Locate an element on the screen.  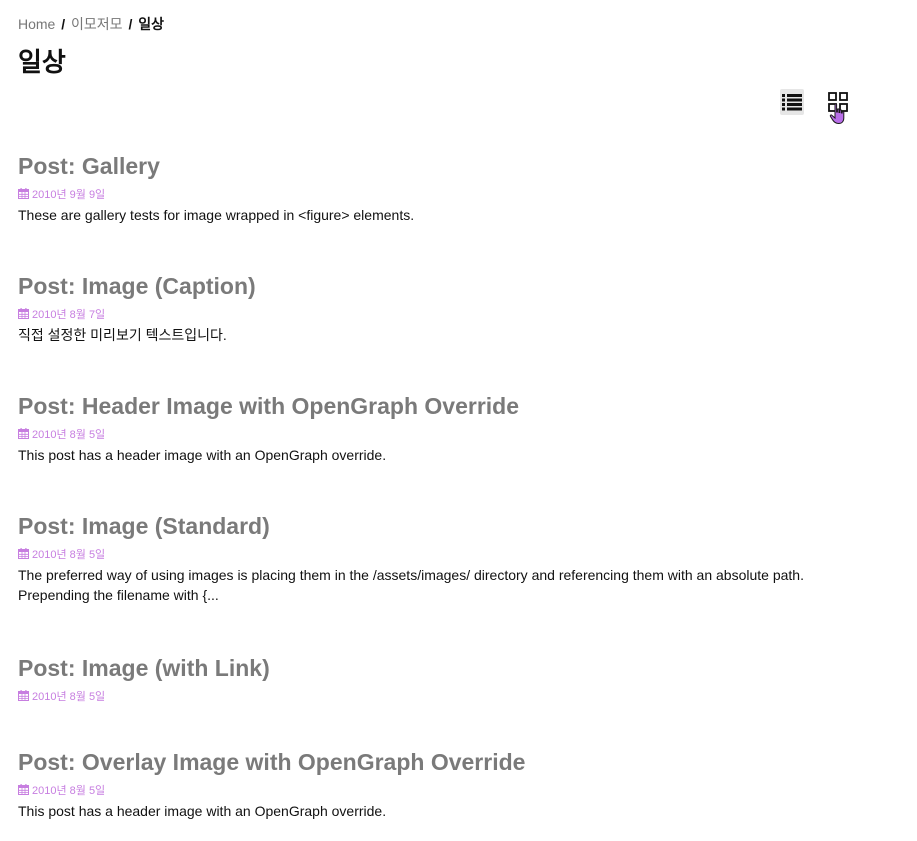
post-excerpt: 직접 설정한 미리보기 텍스트입니다. is located at coordinates (122, 334).